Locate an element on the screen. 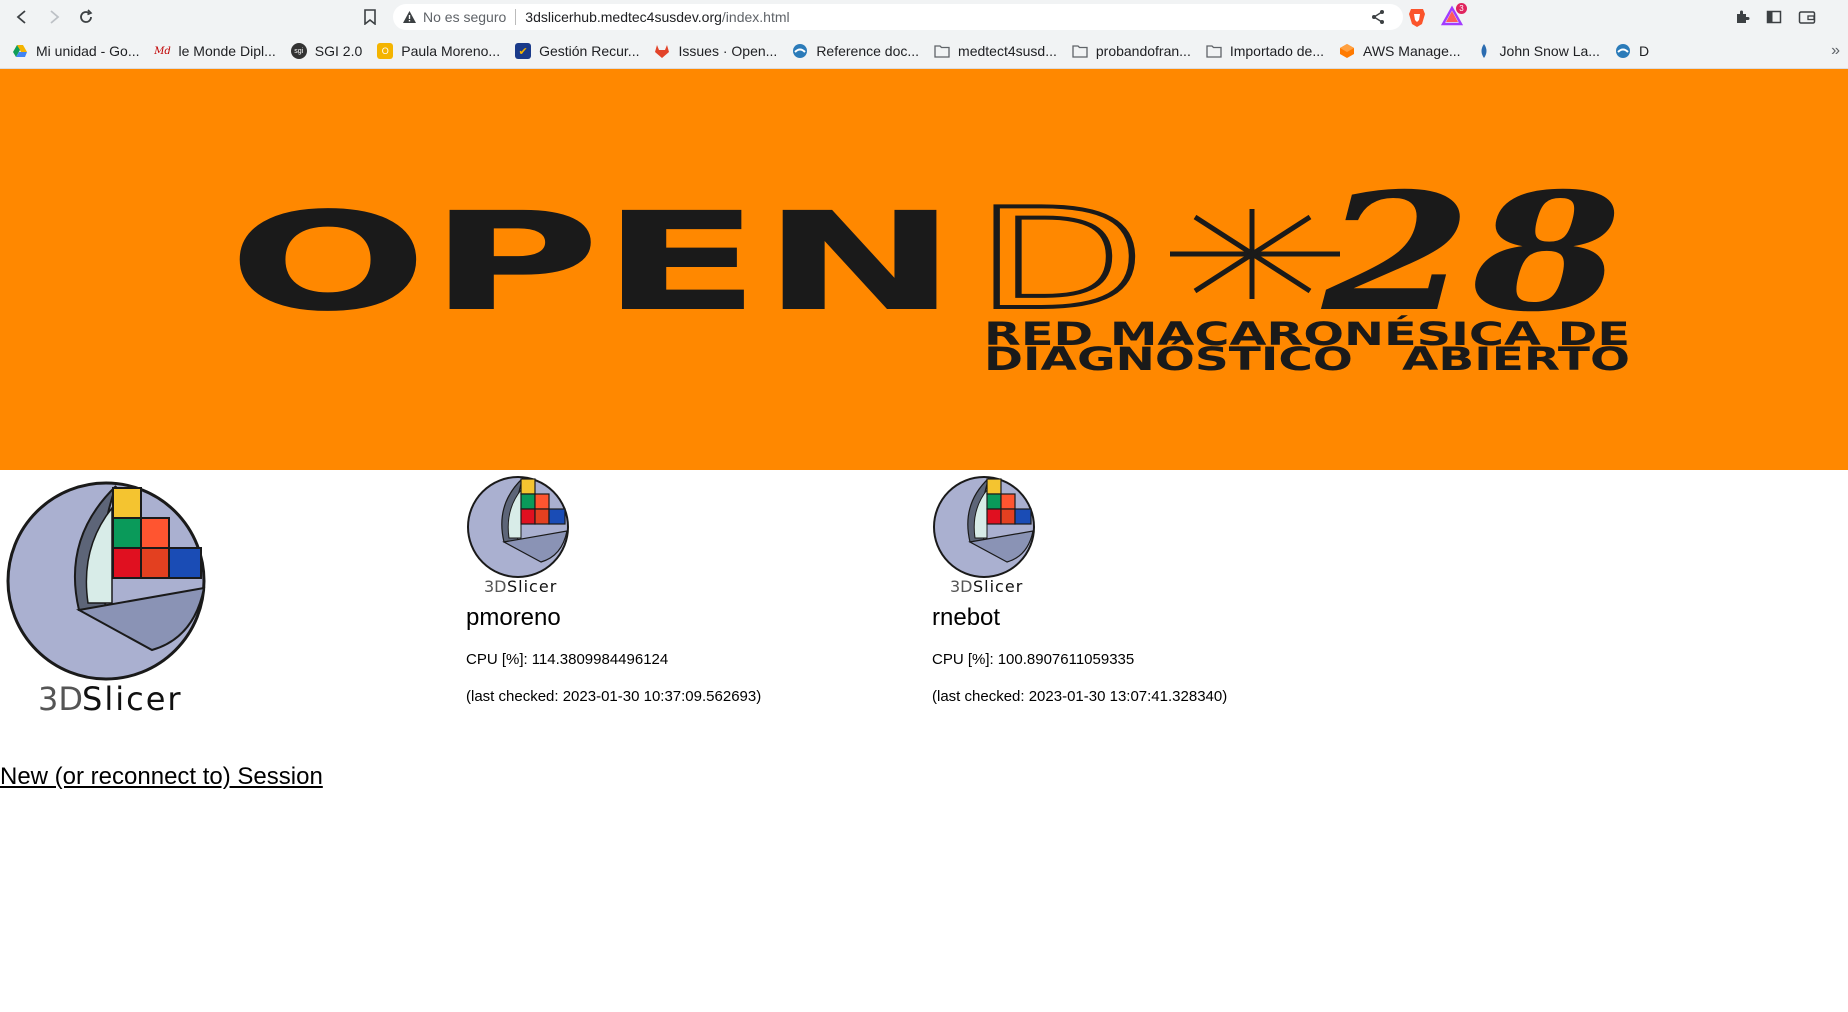 Image resolution: width=1848 pixels, height=1012 pixels. wallet-icon is located at coordinates (1807, 17).